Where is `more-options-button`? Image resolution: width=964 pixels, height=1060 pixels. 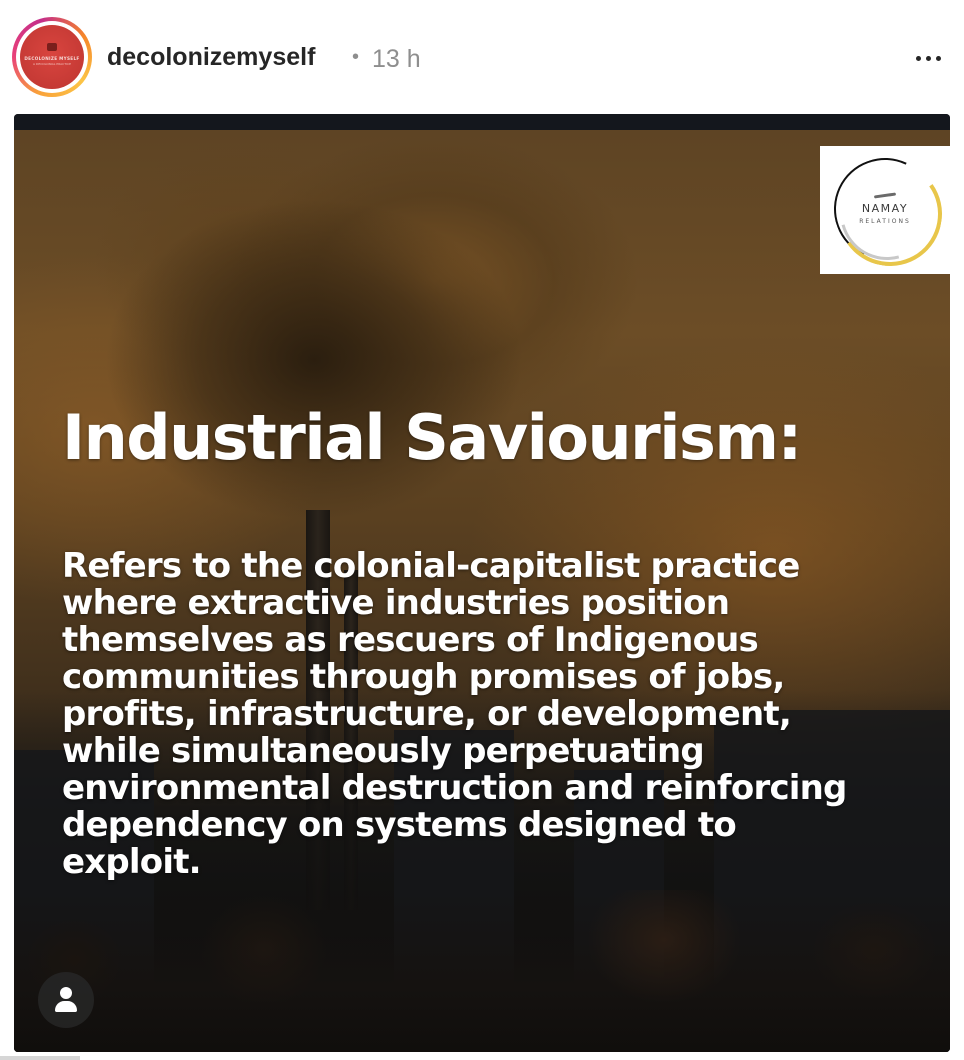
more-options-button is located at coordinates (928, 58).